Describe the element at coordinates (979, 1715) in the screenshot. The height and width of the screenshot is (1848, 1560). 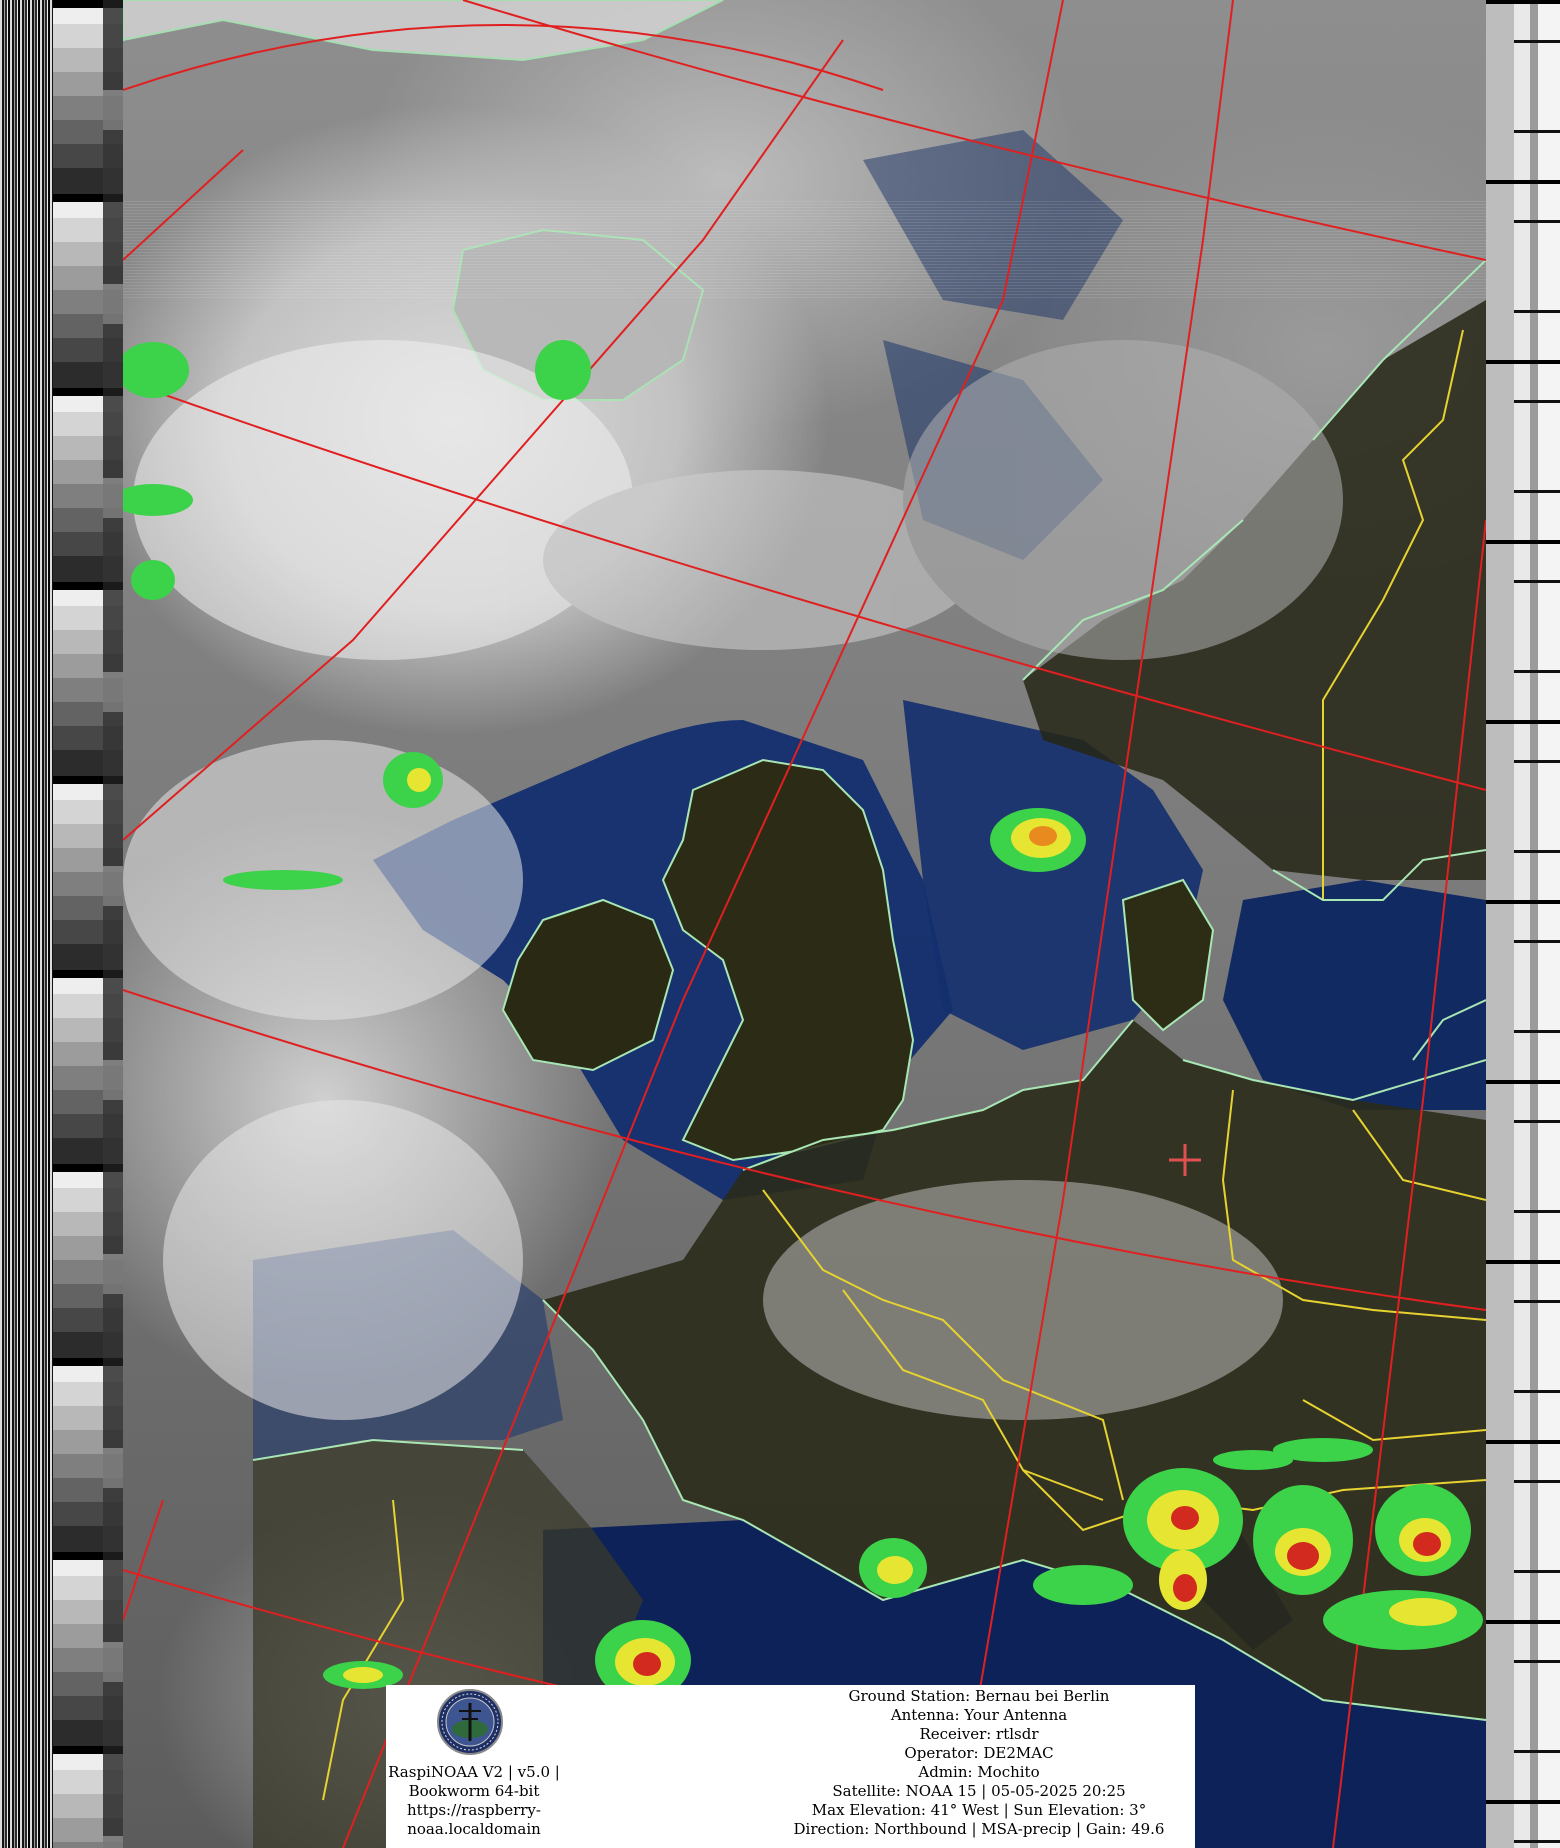
I see `antenna-text: Antenna: Your Antenna` at that location.